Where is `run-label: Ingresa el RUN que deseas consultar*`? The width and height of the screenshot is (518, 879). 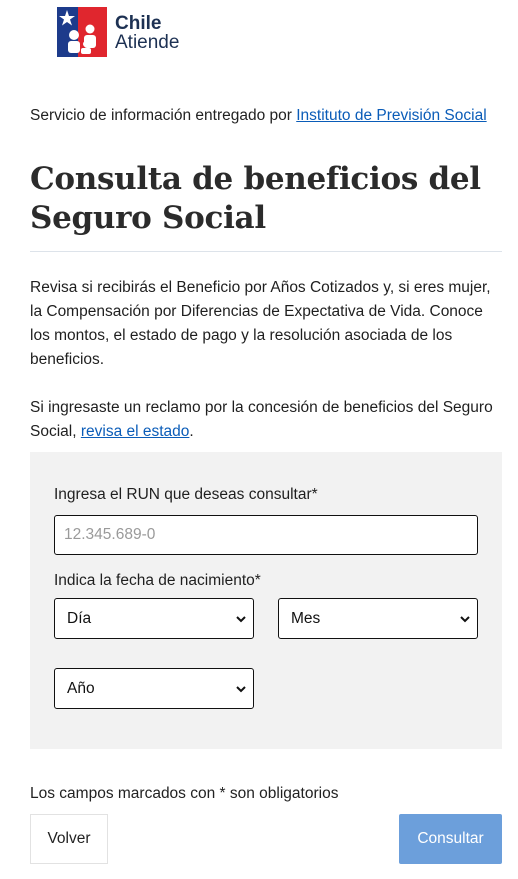
run-label: Ingresa el RUN que deseas consultar* is located at coordinates (186, 494).